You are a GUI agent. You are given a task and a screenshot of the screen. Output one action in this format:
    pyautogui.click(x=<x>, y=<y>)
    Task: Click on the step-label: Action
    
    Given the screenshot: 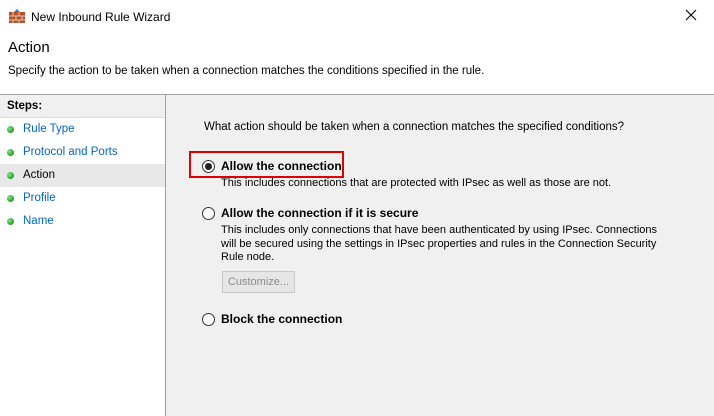 What is the action you would take?
    pyautogui.click(x=39, y=175)
    